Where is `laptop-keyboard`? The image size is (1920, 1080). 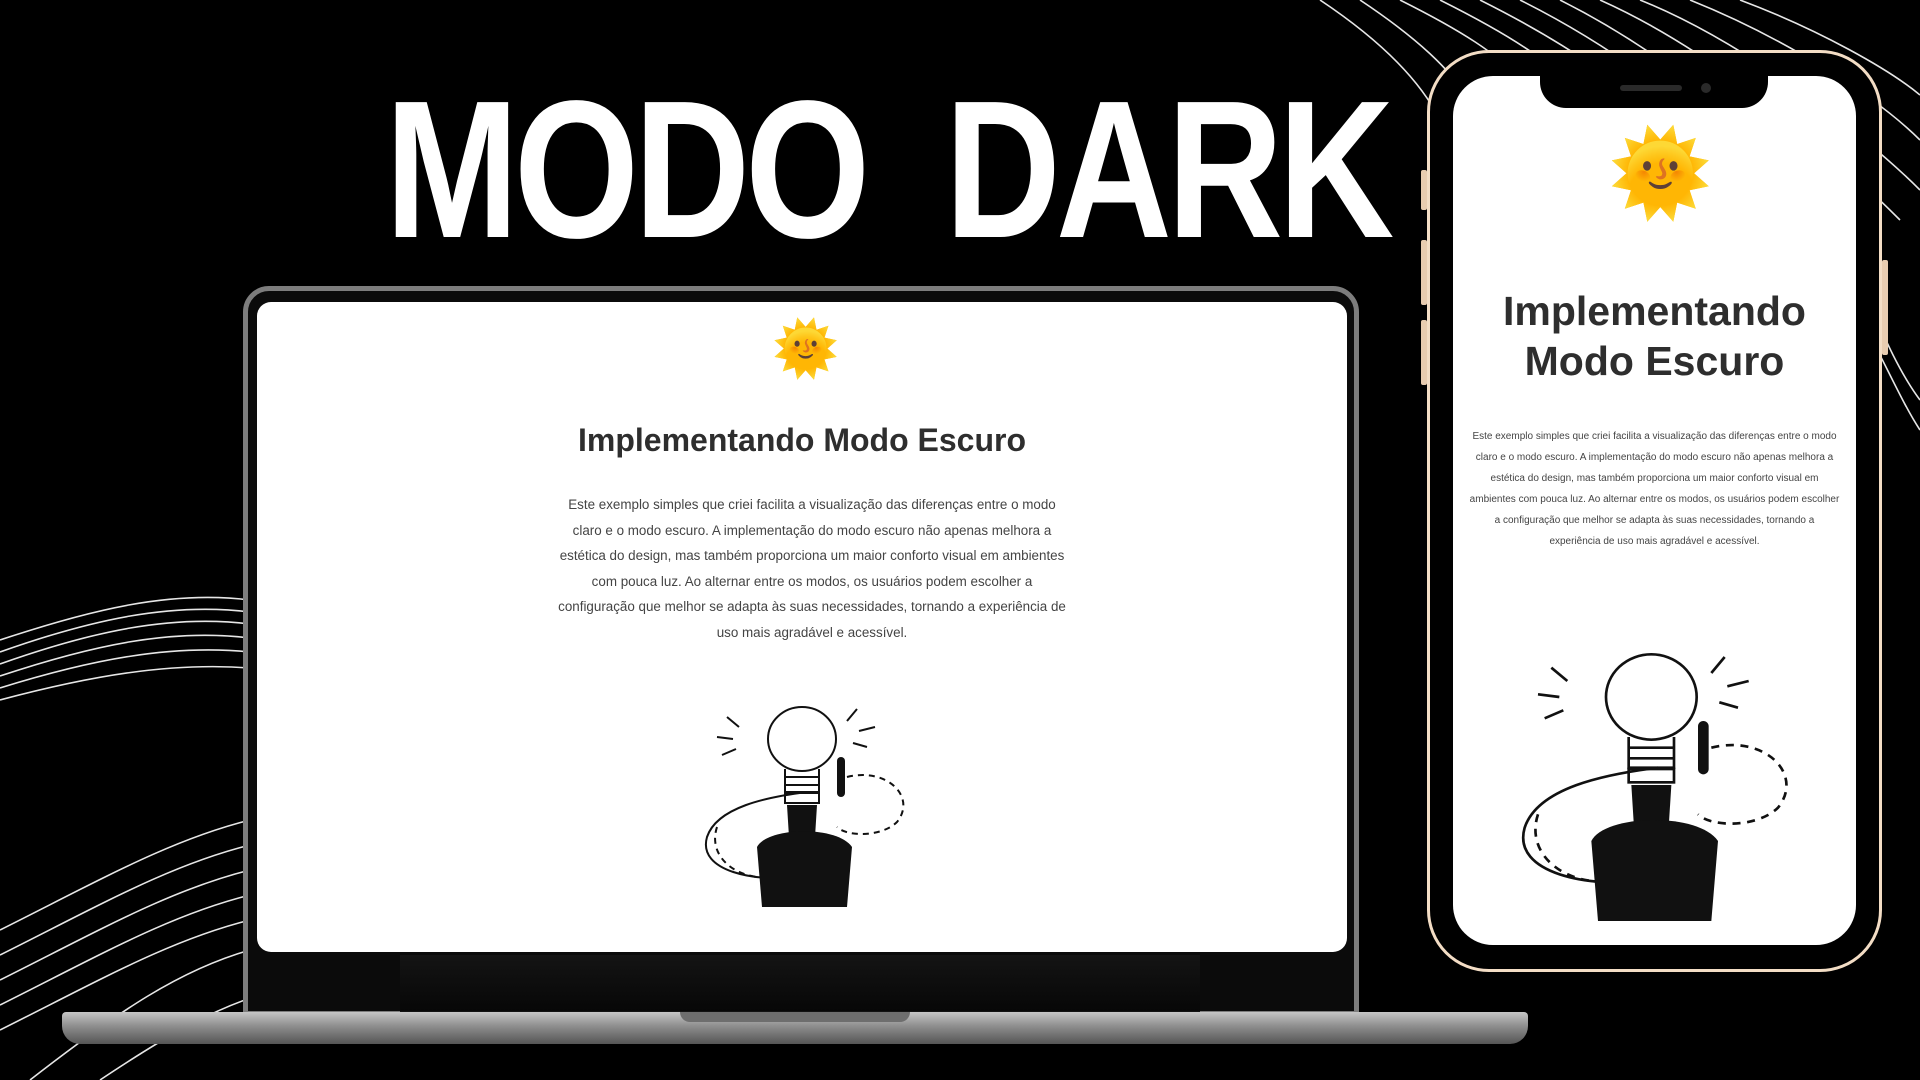
laptop-keyboard is located at coordinates (800, 986).